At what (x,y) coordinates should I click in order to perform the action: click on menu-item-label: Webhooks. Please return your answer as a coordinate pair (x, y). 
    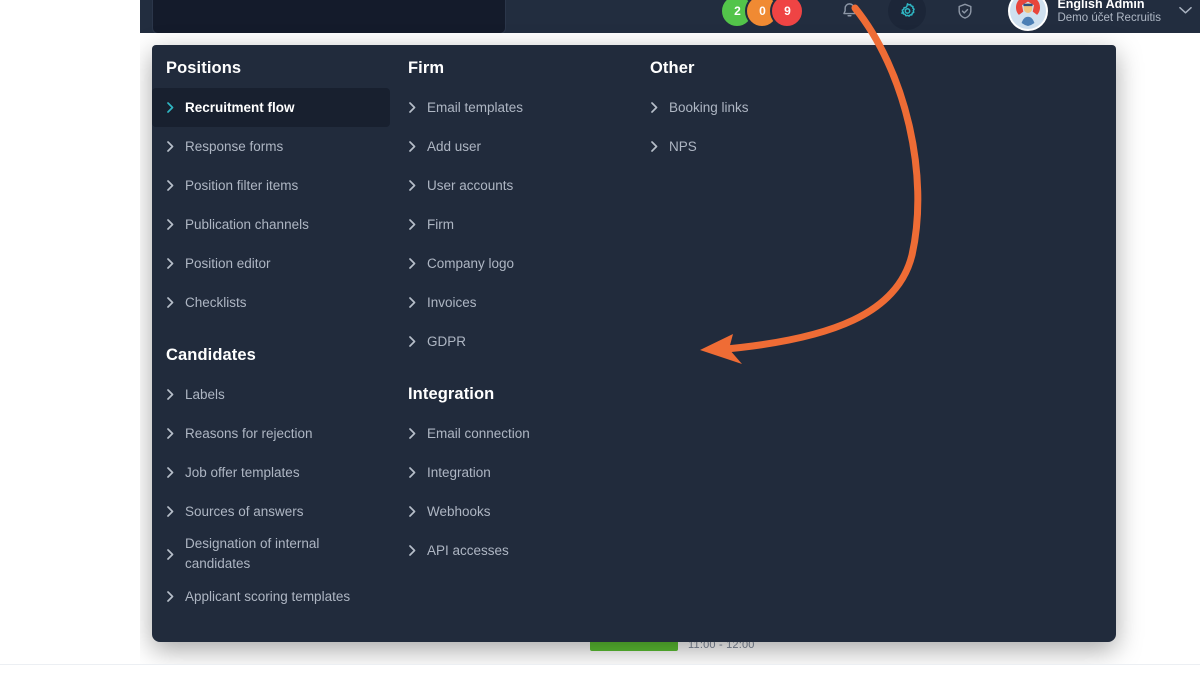
    Looking at the image, I should click on (459, 511).